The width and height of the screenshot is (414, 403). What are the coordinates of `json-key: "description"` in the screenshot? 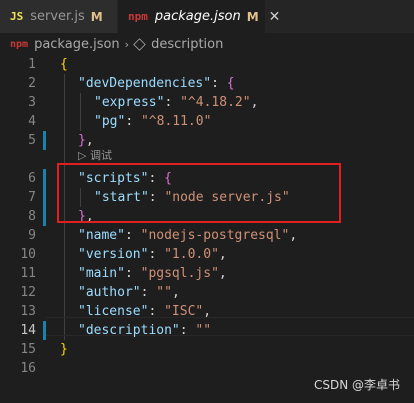 It's located at (129, 330).